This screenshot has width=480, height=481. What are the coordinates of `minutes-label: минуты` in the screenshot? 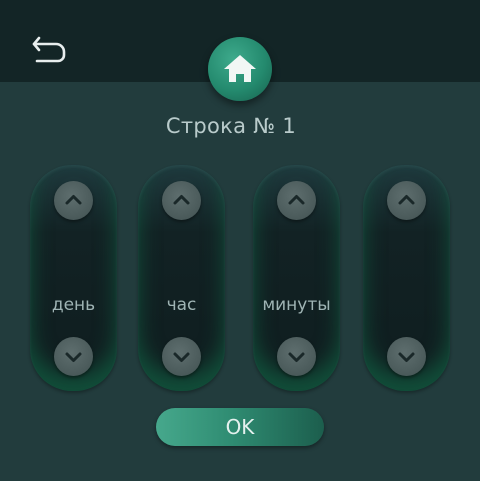 It's located at (296, 305).